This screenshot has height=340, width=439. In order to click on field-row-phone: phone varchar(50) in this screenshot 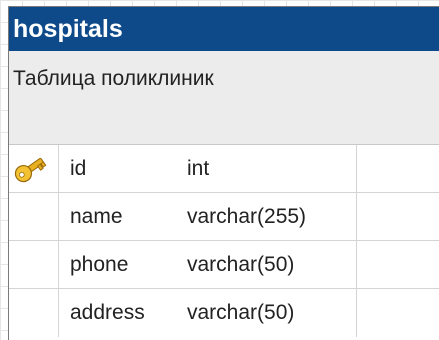, I will do `click(224, 265)`.